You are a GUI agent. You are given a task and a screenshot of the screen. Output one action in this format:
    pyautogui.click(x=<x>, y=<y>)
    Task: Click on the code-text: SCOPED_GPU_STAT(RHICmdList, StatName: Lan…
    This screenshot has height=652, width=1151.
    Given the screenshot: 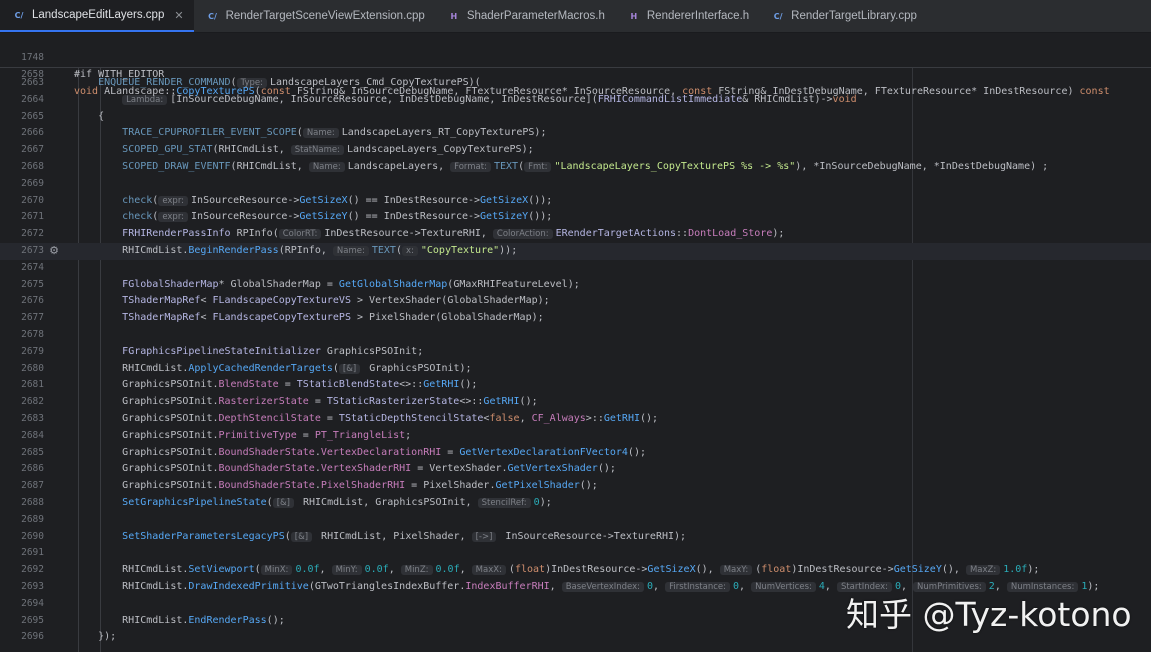 What is the action you would take?
    pyautogui.click(x=304, y=150)
    